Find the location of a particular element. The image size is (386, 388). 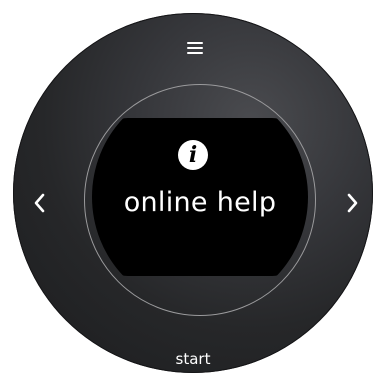

next-button is located at coordinates (352, 203).